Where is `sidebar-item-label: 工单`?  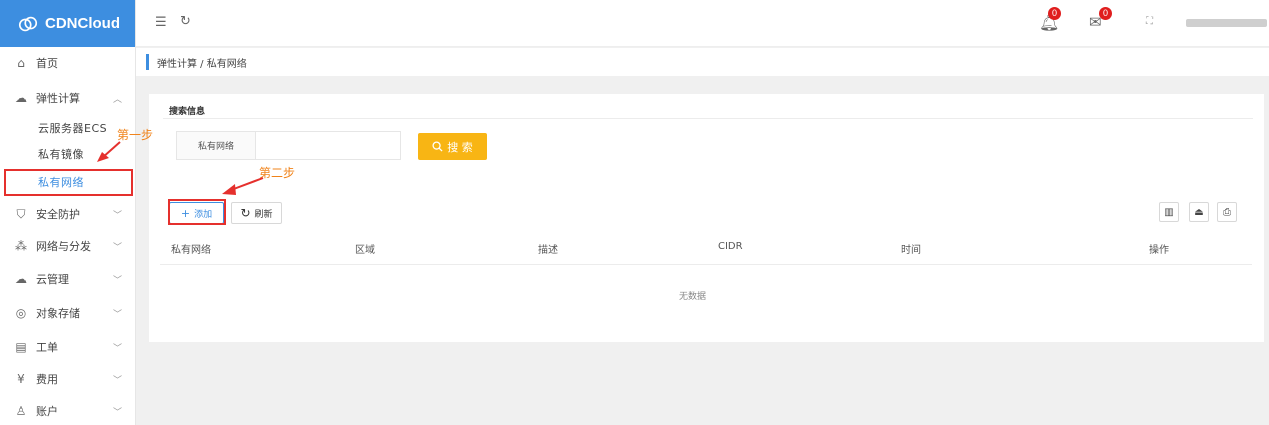
sidebar-item-label: 工单 is located at coordinates (47, 347).